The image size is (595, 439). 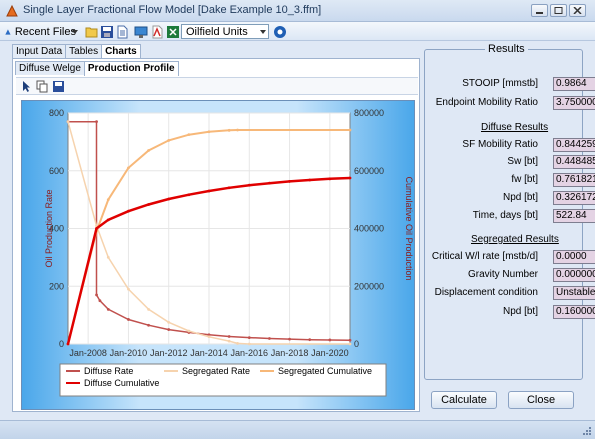 I want to click on y-tick-label: 200, so click(x=56, y=286).